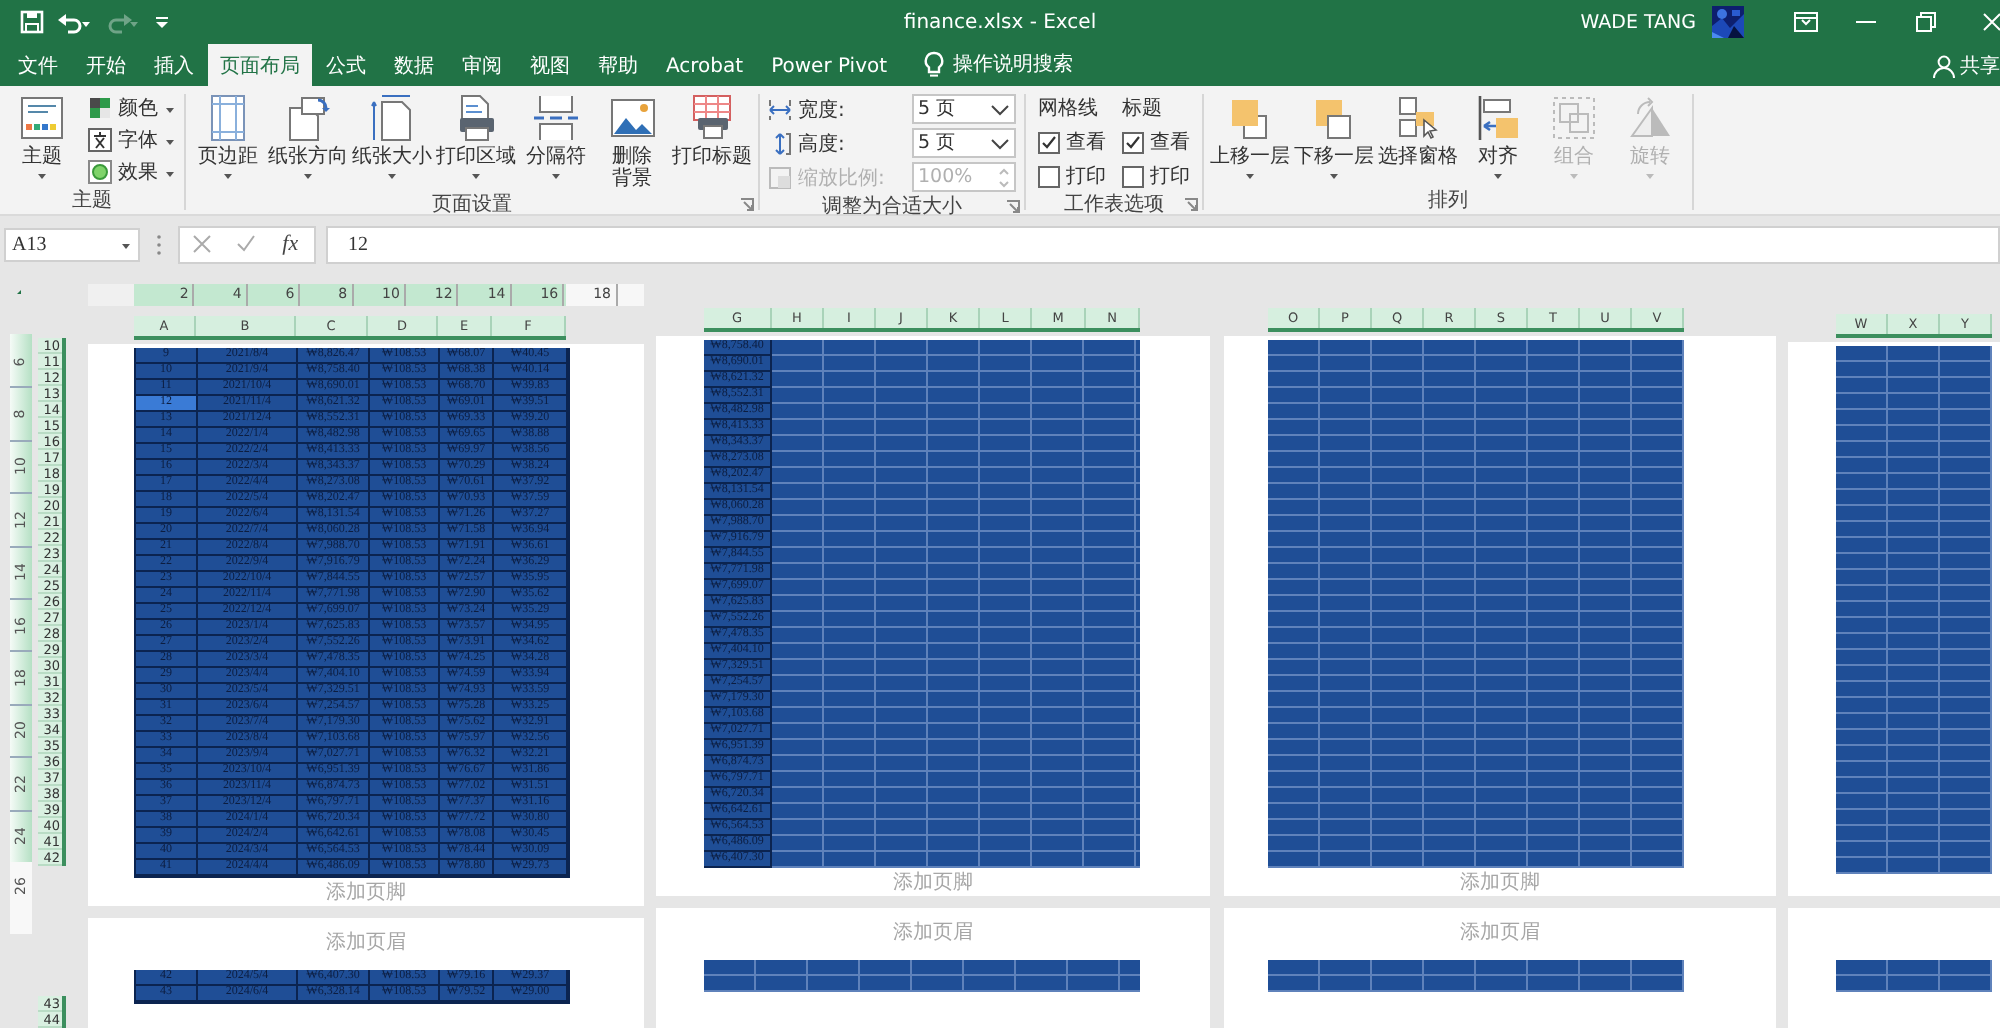  What do you see at coordinates (290, 244) in the screenshot?
I see `insert-function-button: fx` at bounding box center [290, 244].